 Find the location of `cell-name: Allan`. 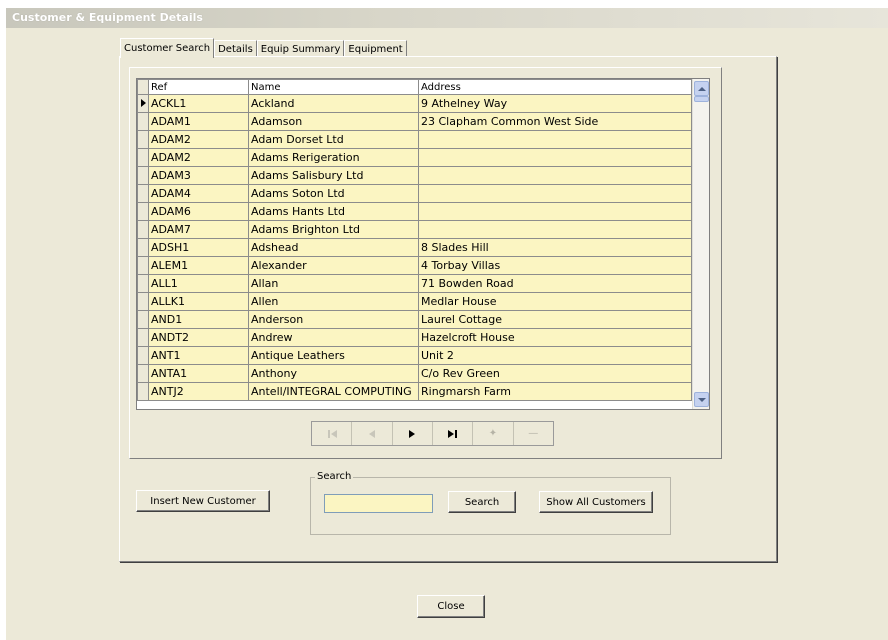

cell-name: Allan is located at coordinates (333, 283).